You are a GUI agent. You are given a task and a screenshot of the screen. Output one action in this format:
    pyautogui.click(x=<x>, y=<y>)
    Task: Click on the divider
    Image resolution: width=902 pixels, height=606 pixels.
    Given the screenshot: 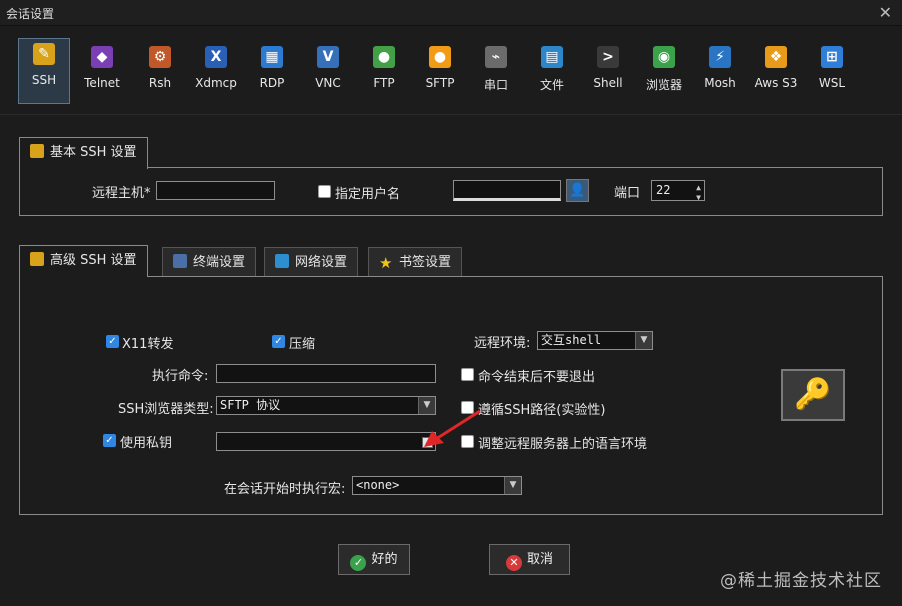 What is the action you would take?
    pyautogui.click(x=451, y=114)
    